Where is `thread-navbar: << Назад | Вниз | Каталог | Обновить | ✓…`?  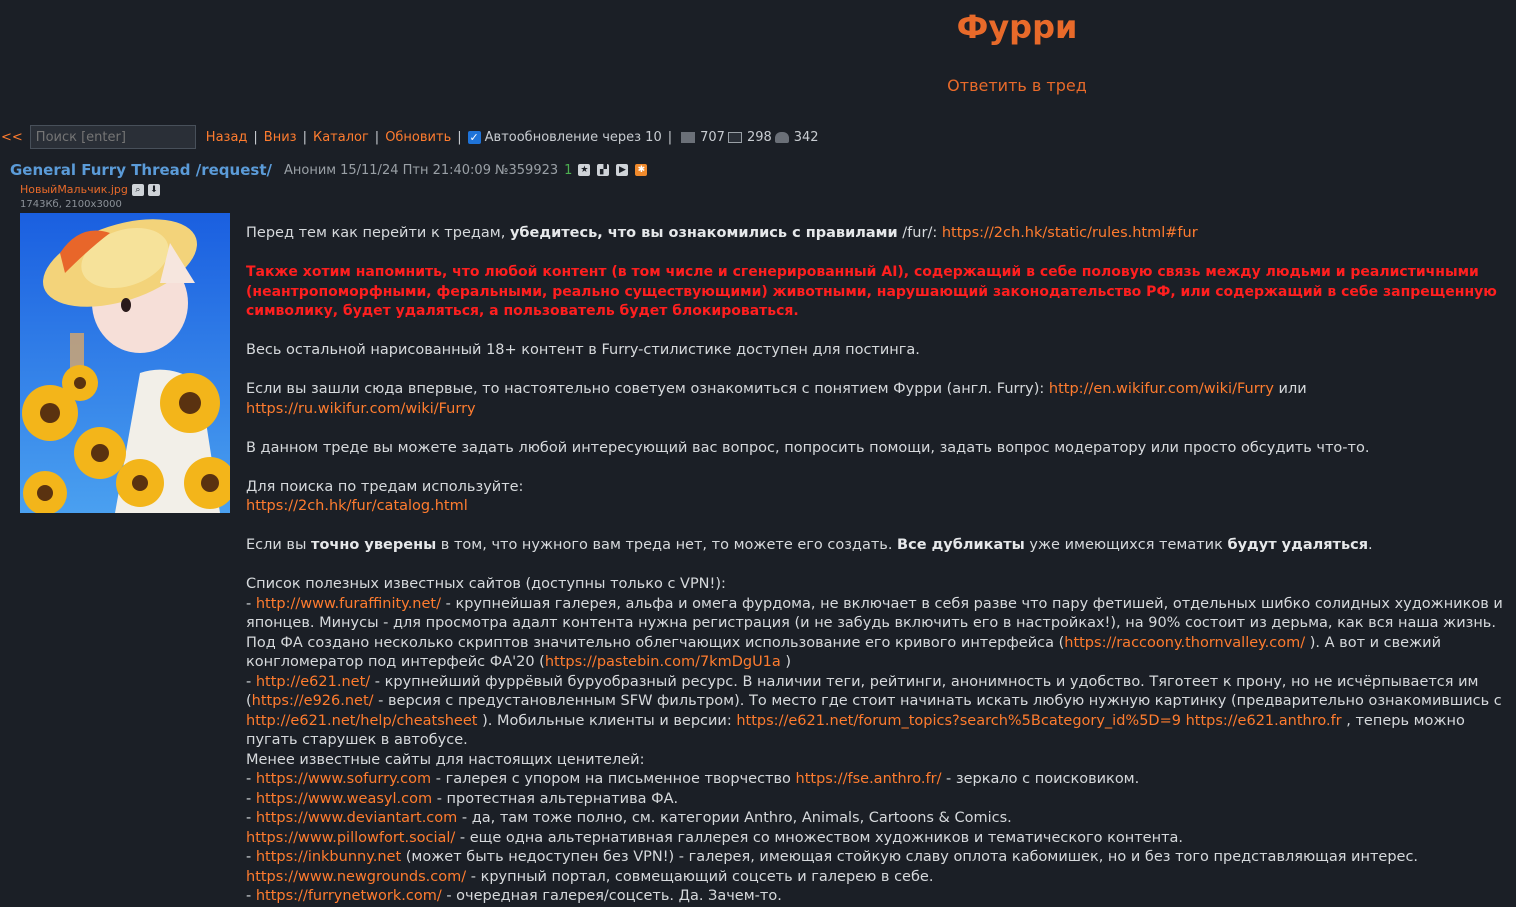 thread-navbar: << Назад | Вниз | Каталог | Обновить | ✓… is located at coordinates (409, 137).